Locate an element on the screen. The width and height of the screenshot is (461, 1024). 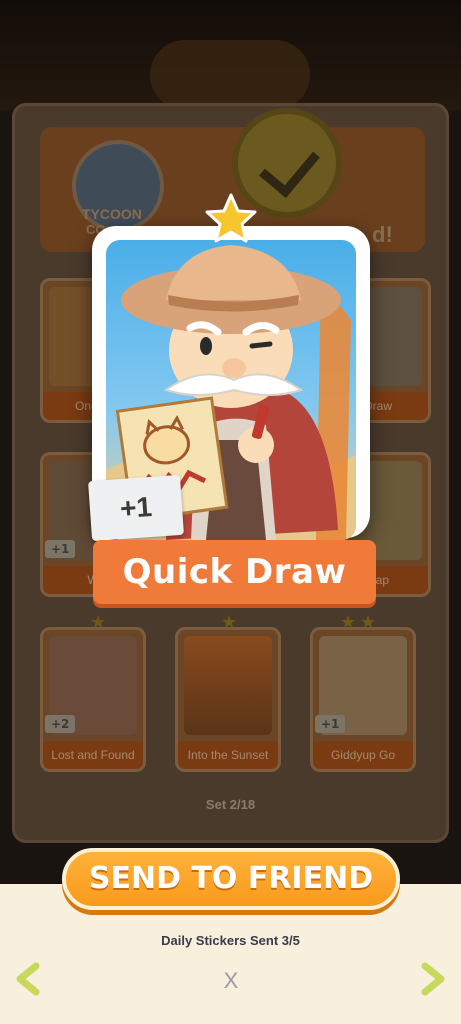
dimmed-title-logo is located at coordinates (230, 75).